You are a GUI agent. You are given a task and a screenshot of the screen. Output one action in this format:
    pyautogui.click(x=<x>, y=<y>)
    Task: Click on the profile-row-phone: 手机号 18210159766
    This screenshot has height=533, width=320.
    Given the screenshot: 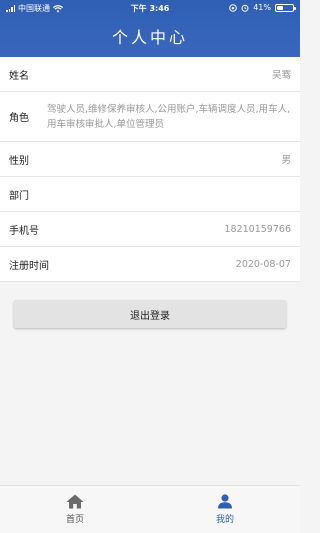 What is the action you would take?
    pyautogui.click(x=150, y=229)
    